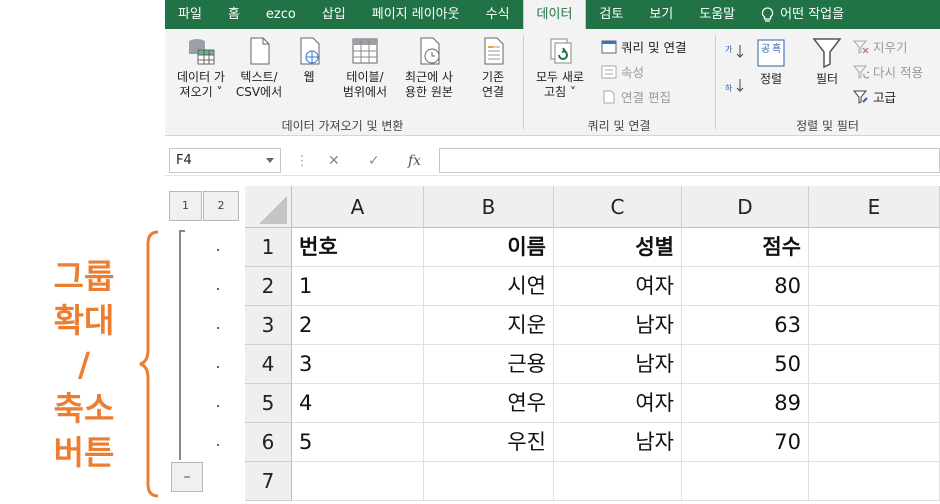 This screenshot has width=940, height=504. What do you see at coordinates (898, 72) in the screenshot?
I see `reapply-label: 다시 적용` at bounding box center [898, 72].